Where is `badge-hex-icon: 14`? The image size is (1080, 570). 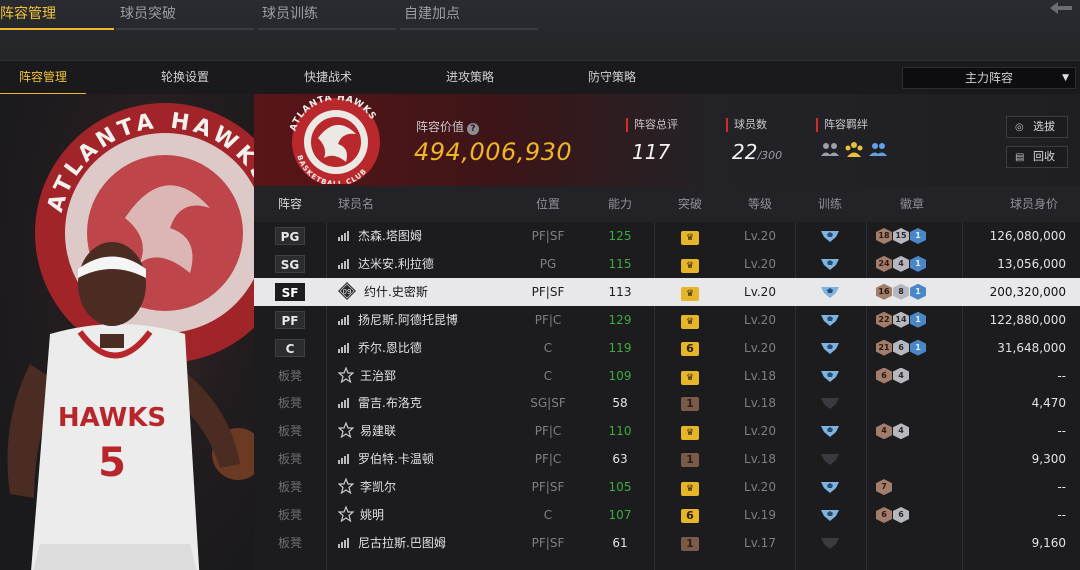
badge-hex-icon: 14 is located at coordinates (901, 319).